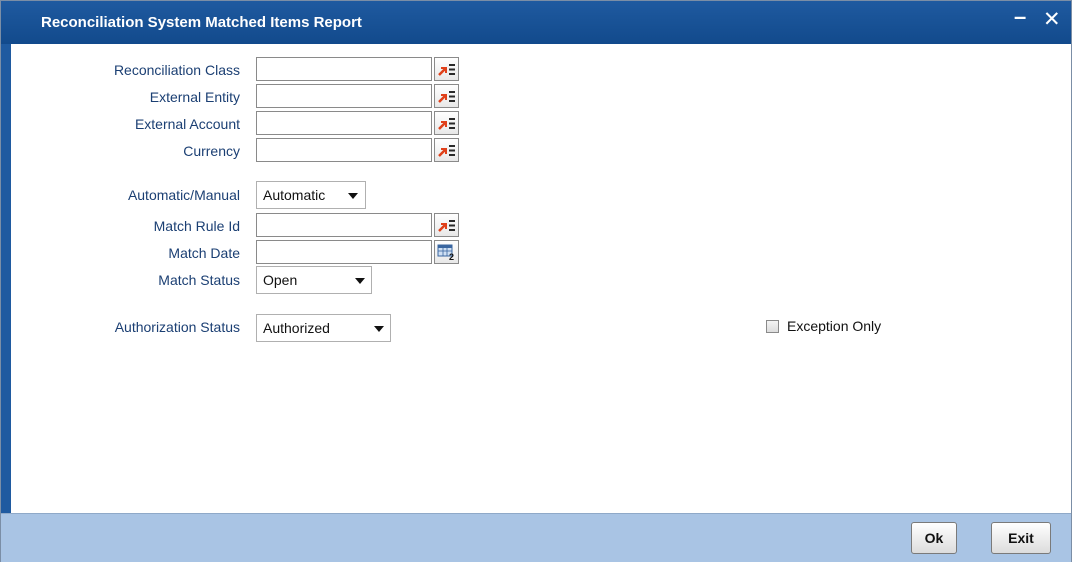  I want to click on automatic-manual-value: Automatic, so click(294, 195).